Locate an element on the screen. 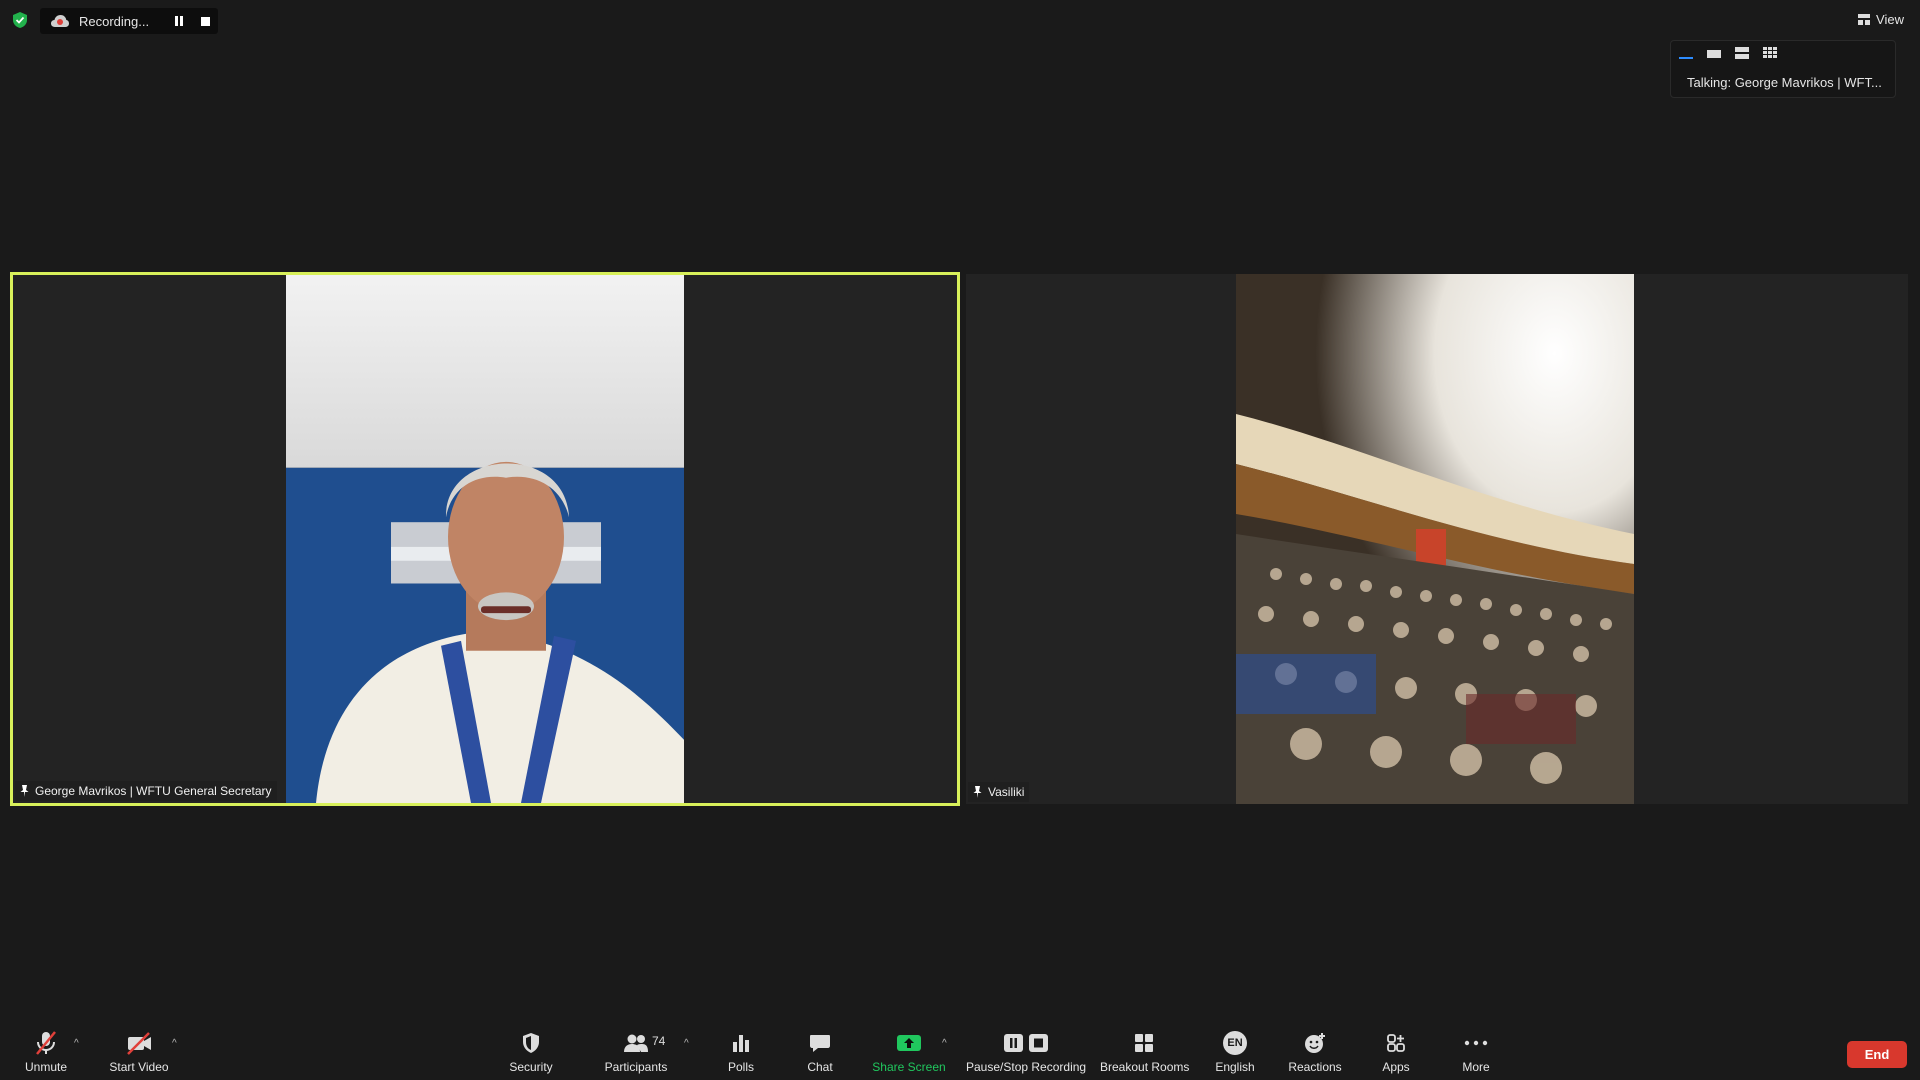  participants-label: Participants is located at coordinates (636, 1067).